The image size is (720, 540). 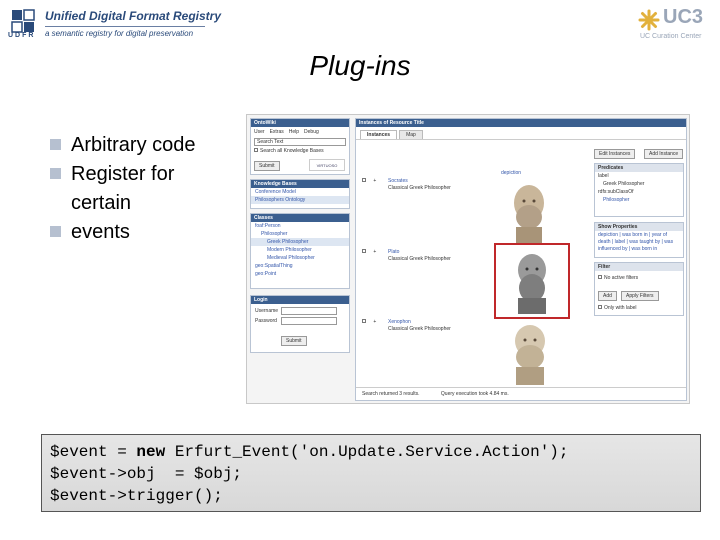 I want to click on status-results: Search returned 3 results., so click(x=391, y=394).